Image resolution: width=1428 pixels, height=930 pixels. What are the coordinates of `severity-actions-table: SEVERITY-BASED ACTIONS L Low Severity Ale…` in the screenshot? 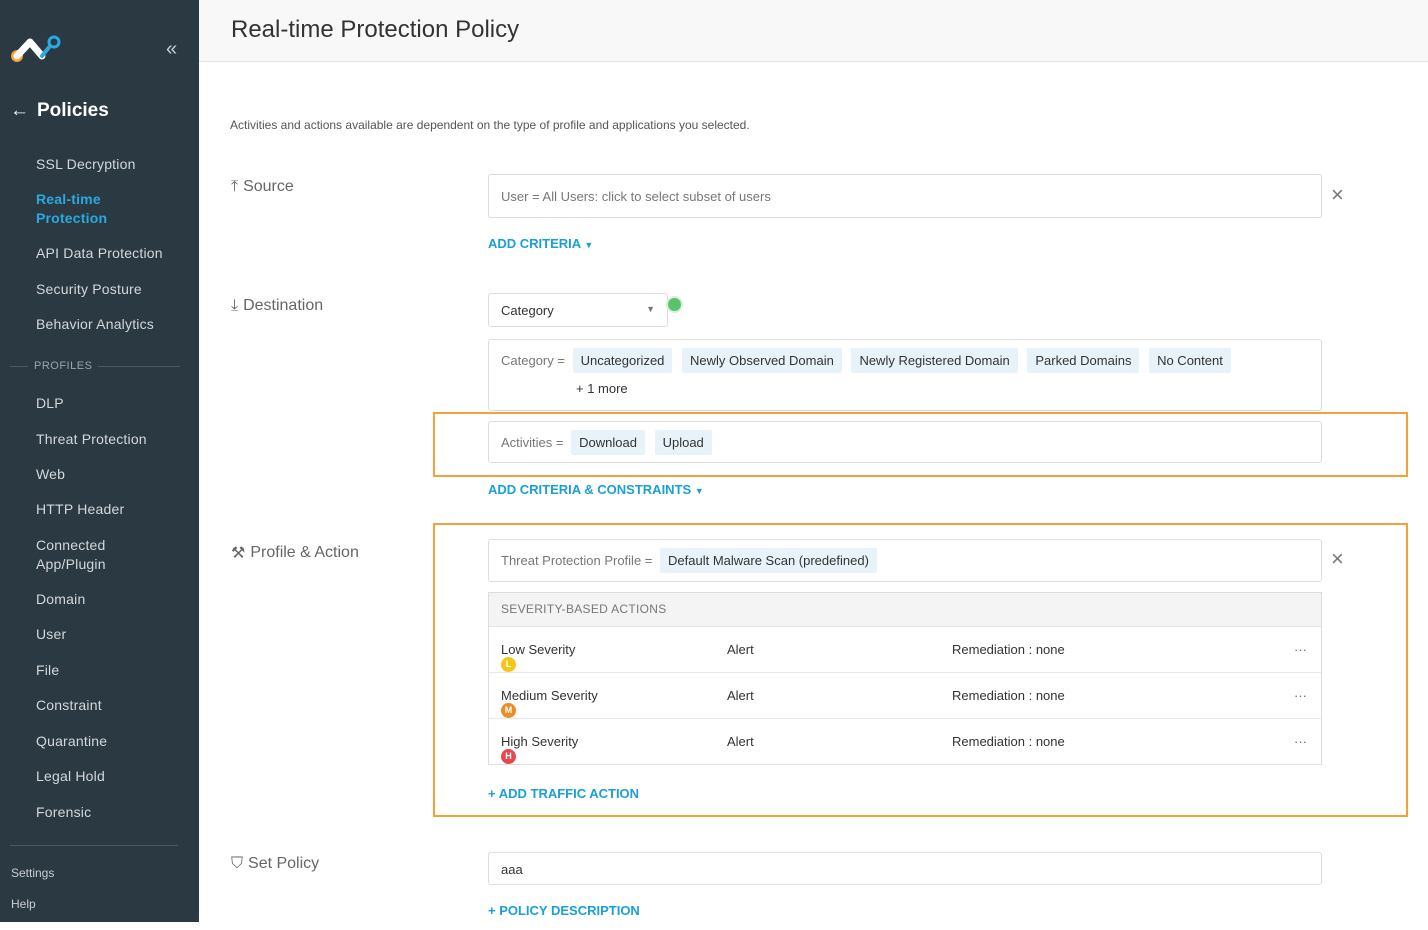 It's located at (905, 678).